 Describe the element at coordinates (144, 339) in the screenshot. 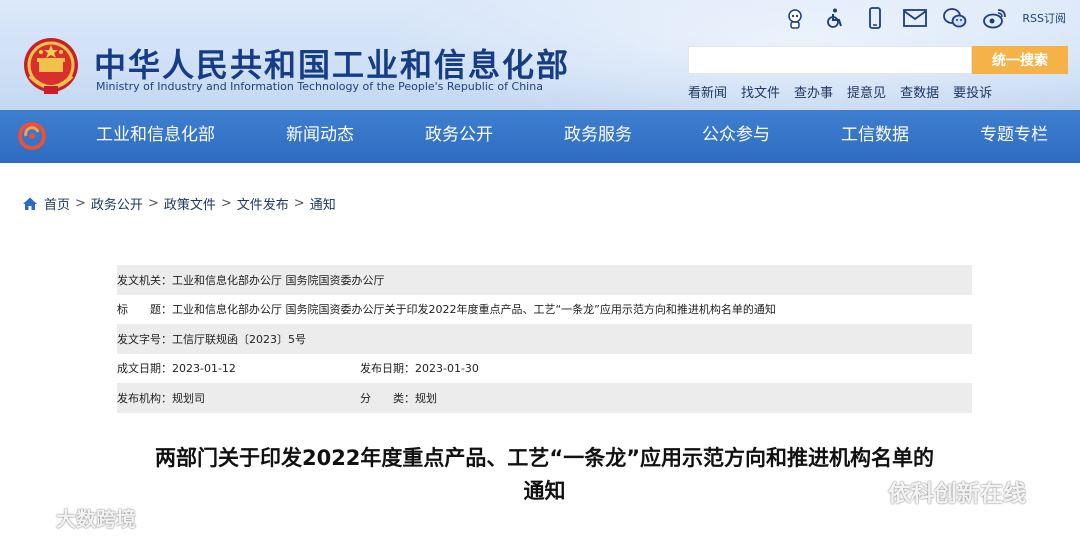

I see `meta-label-doc-number: 发文字号：` at that location.